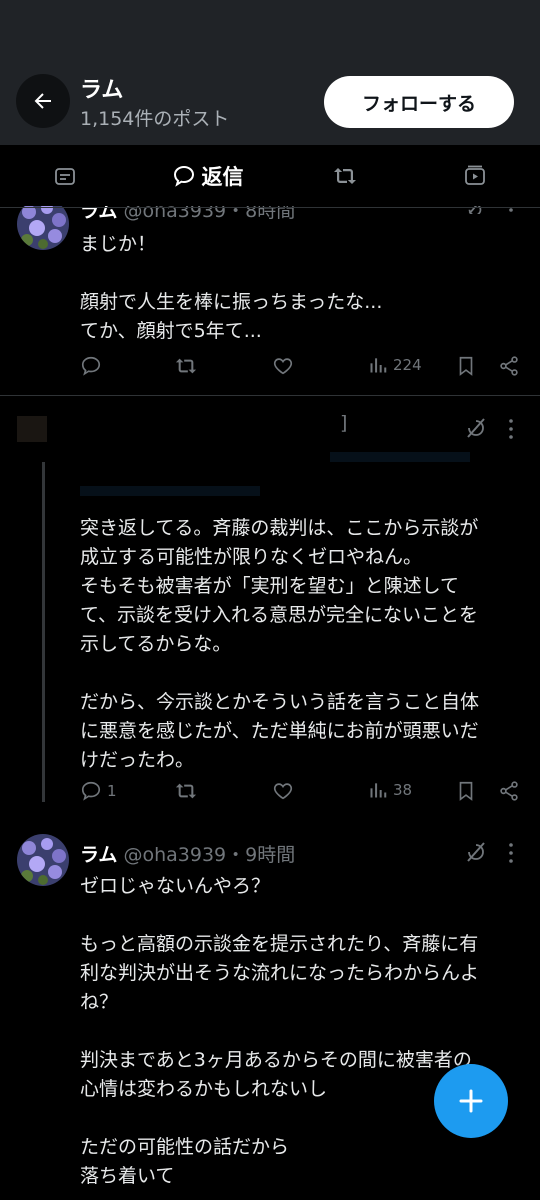 This screenshot has width=540, height=1200. I want to click on post-actions: 224, so click(302, 370).